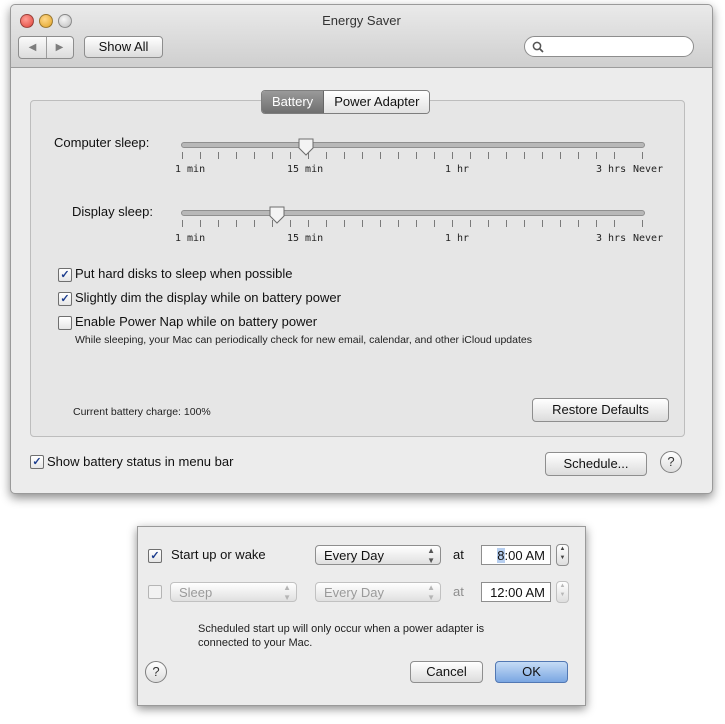 This screenshot has height=724, width=725. I want to click on computer-sleep-tick-3hrs: 3 hrs, so click(611, 169).